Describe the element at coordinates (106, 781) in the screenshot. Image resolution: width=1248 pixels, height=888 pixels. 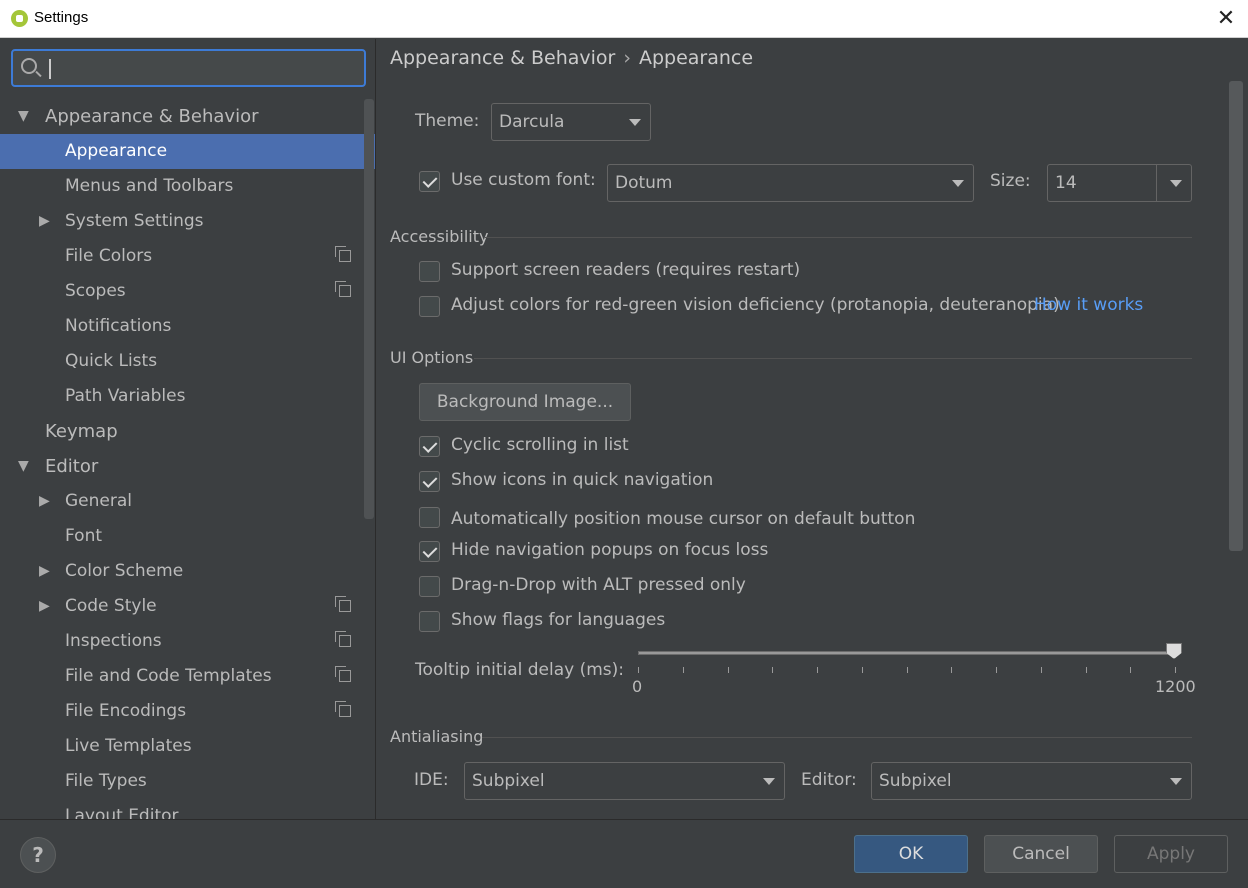
I see `tree-item-label: File Types` at that location.